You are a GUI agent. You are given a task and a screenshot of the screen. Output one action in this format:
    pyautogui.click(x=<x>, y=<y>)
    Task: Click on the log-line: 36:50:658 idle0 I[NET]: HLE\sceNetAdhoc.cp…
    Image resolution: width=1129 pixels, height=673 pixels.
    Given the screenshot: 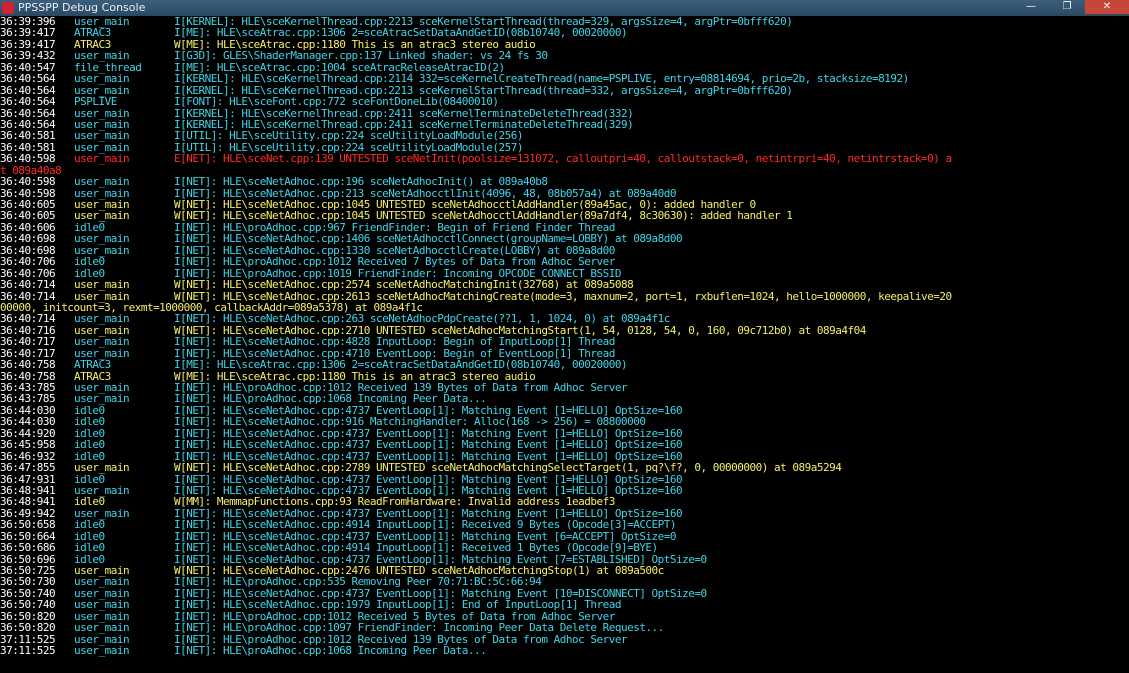 What is the action you would take?
    pyautogui.click(x=564, y=525)
    